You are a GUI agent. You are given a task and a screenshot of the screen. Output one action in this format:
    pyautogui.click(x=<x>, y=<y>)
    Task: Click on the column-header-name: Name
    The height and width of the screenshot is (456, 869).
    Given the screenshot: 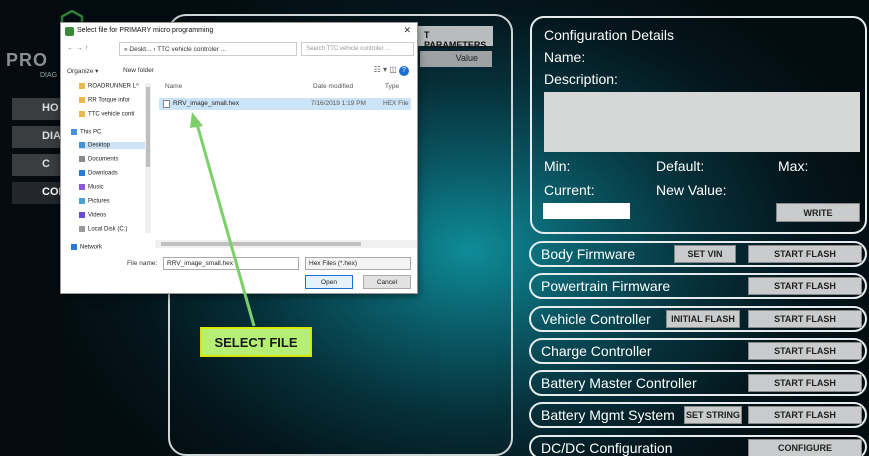 What is the action you would take?
    pyautogui.click(x=173, y=86)
    